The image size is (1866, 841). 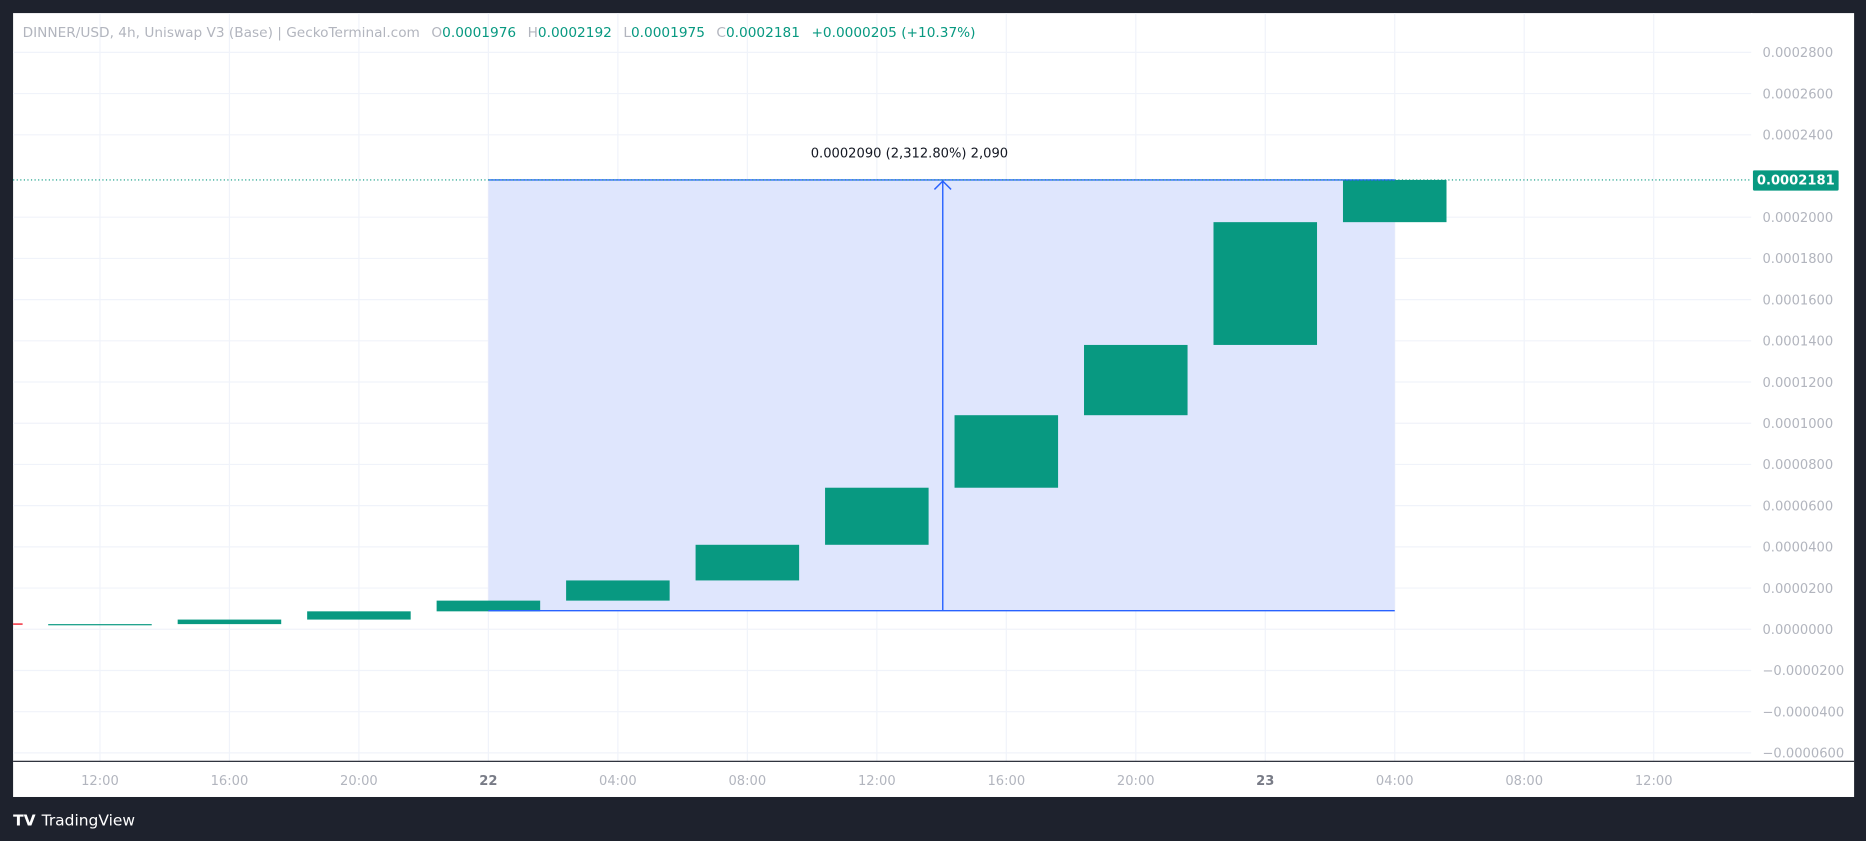 What do you see at coordinates (24, 821) in the screenshot?
I see `tradingview-logo-icon: TV` at bounding box center [24, 821].